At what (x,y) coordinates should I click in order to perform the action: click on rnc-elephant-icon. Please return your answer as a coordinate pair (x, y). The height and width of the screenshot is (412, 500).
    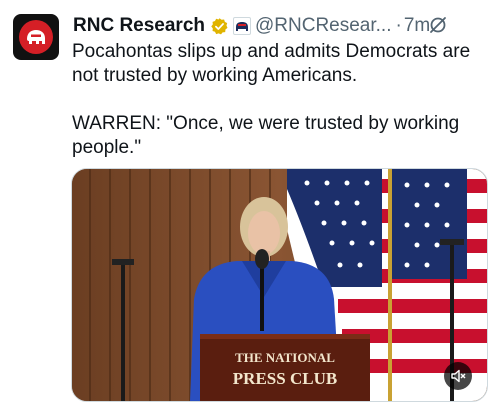
    Looking at the image, I should click on (36, 37).